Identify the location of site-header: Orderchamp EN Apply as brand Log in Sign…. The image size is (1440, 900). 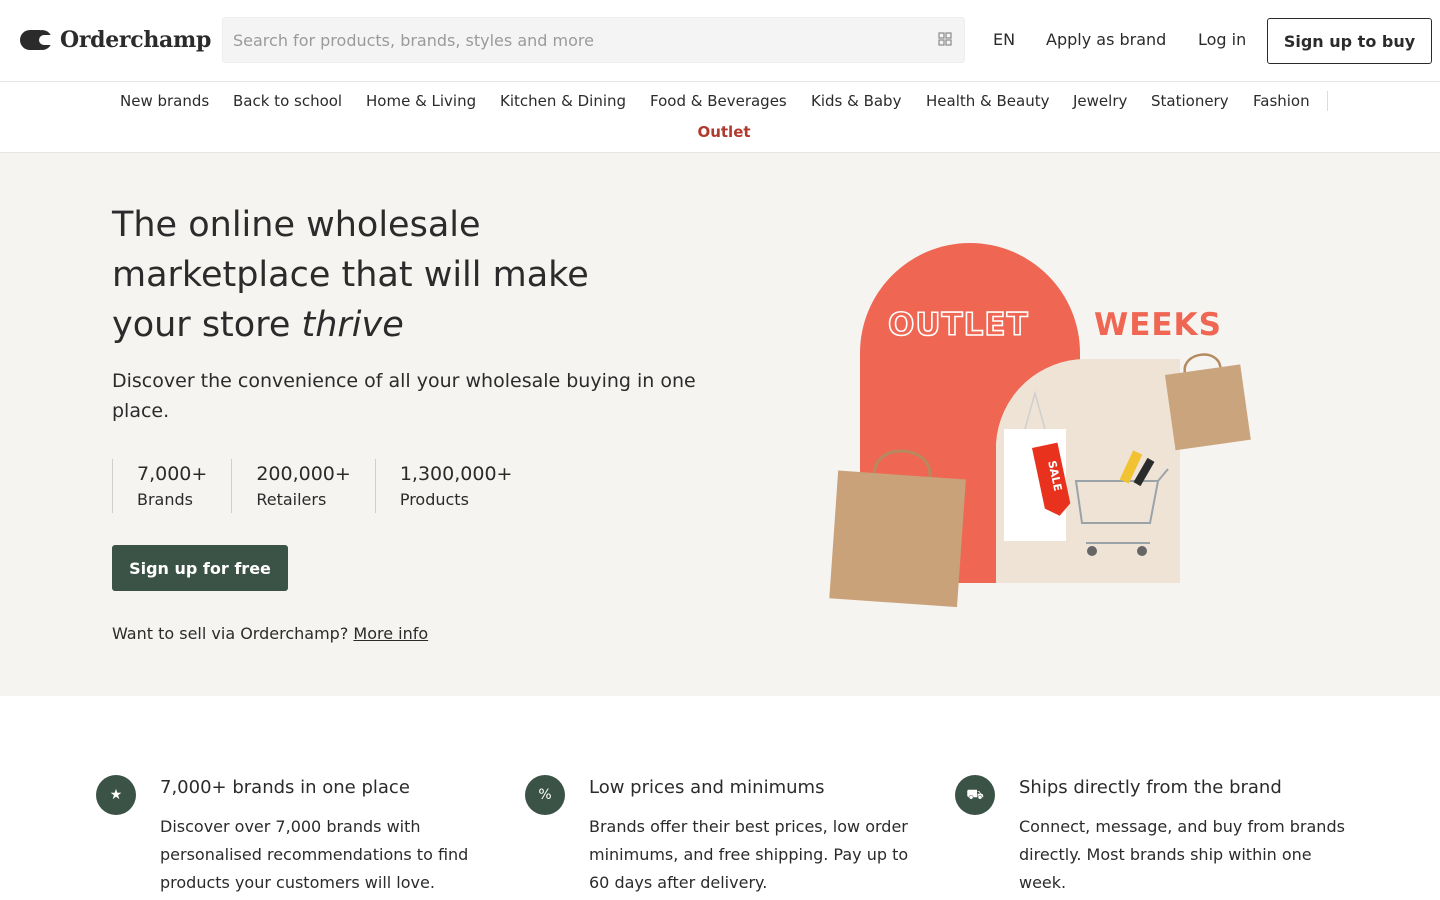
(720, 41).